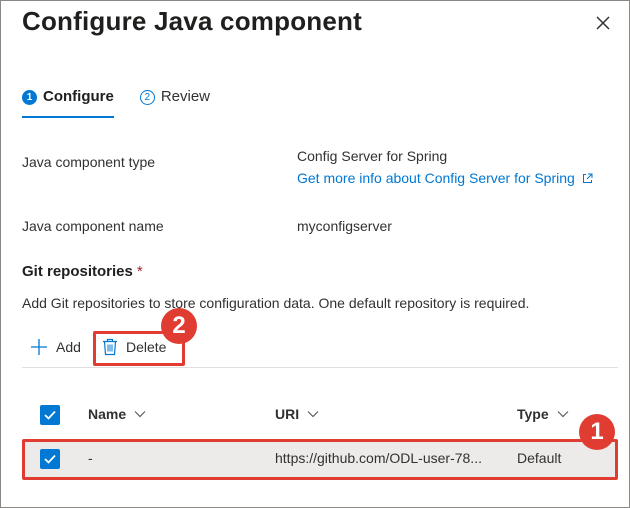  Describe the element at coordinates (185, 96) in the screenshot. I see `tab-review-label: Review` at that location.